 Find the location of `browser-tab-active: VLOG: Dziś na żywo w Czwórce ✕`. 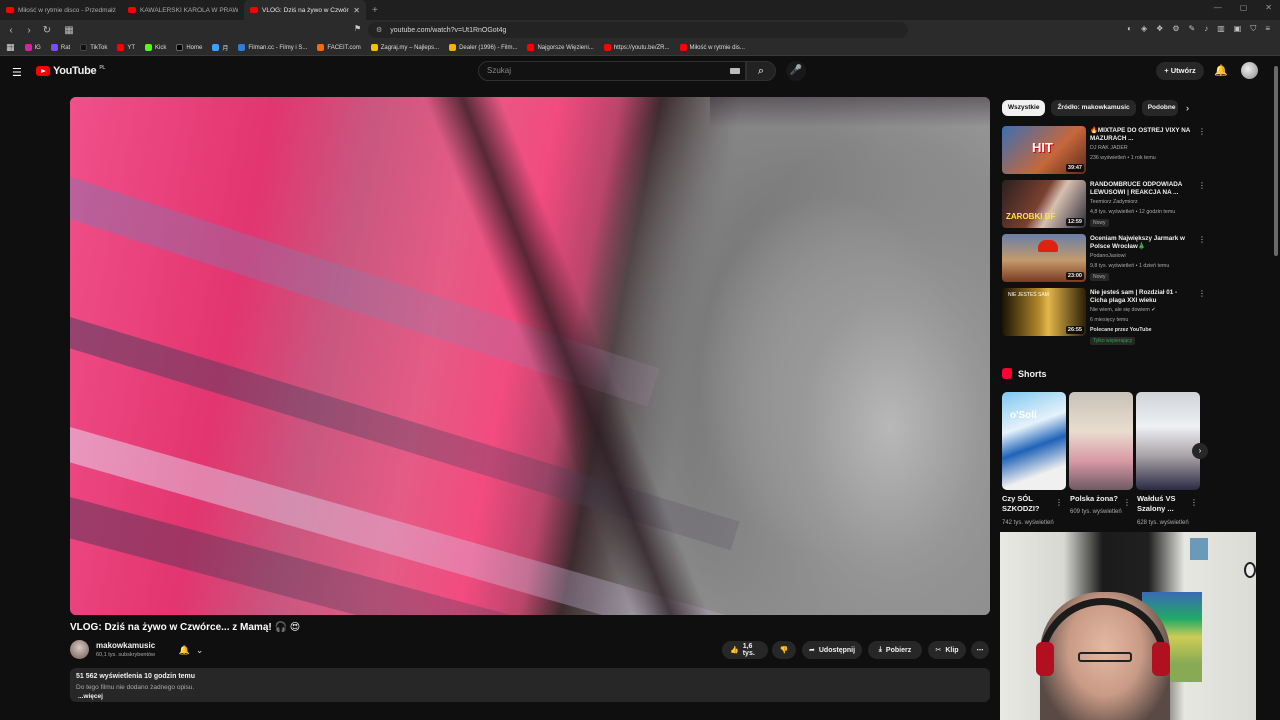

browser-tab-active: VLOG: Dziś na żywo w Czwórce ✕ is located at coordinates (305, 10).